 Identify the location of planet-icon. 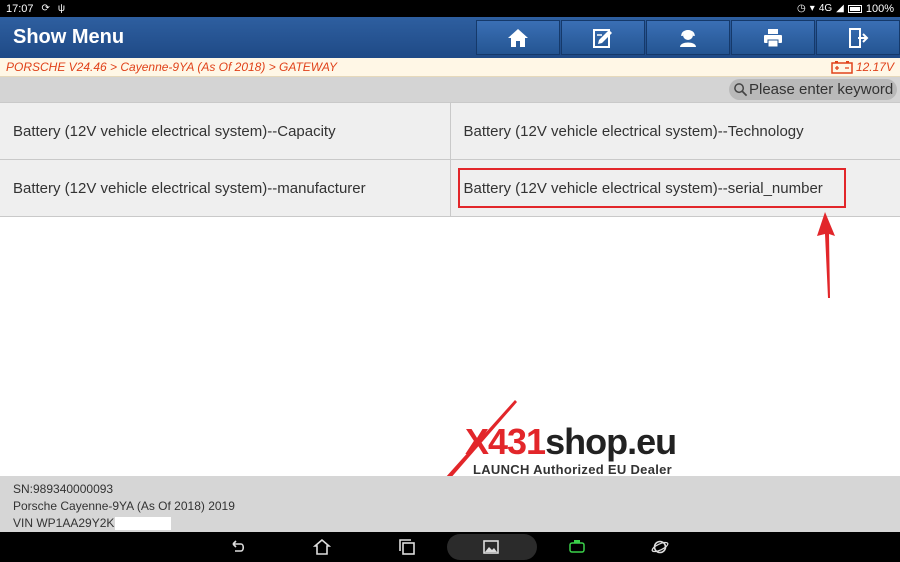
(660, 547).